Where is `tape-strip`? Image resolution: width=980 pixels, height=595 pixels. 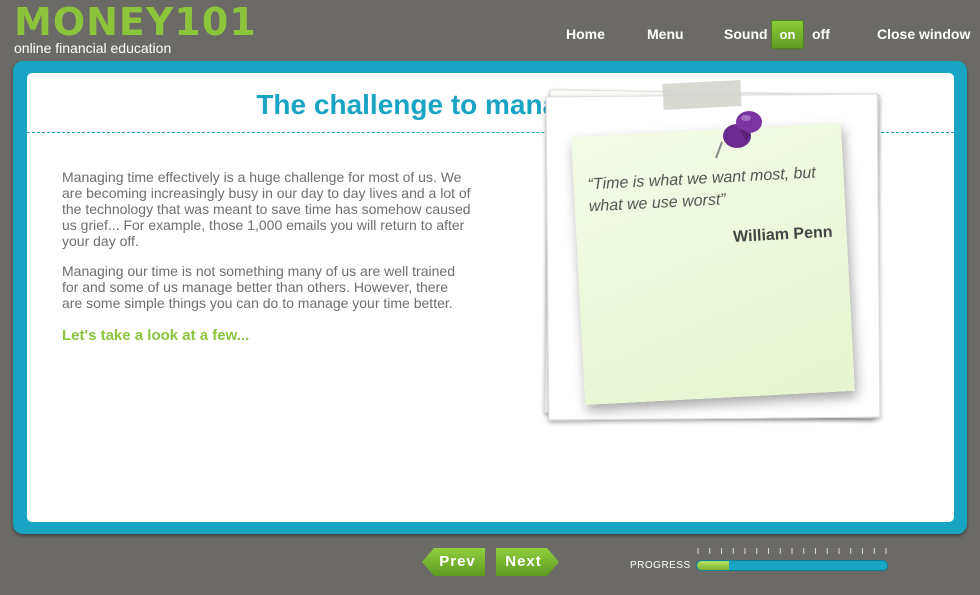
tape-strip is located at coordinates (702, 95).